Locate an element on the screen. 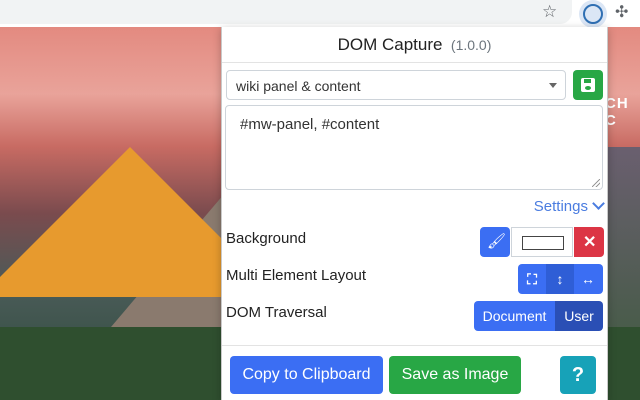  horizontal-arrows-icon: ↔ is located at coordinates (588, 279).